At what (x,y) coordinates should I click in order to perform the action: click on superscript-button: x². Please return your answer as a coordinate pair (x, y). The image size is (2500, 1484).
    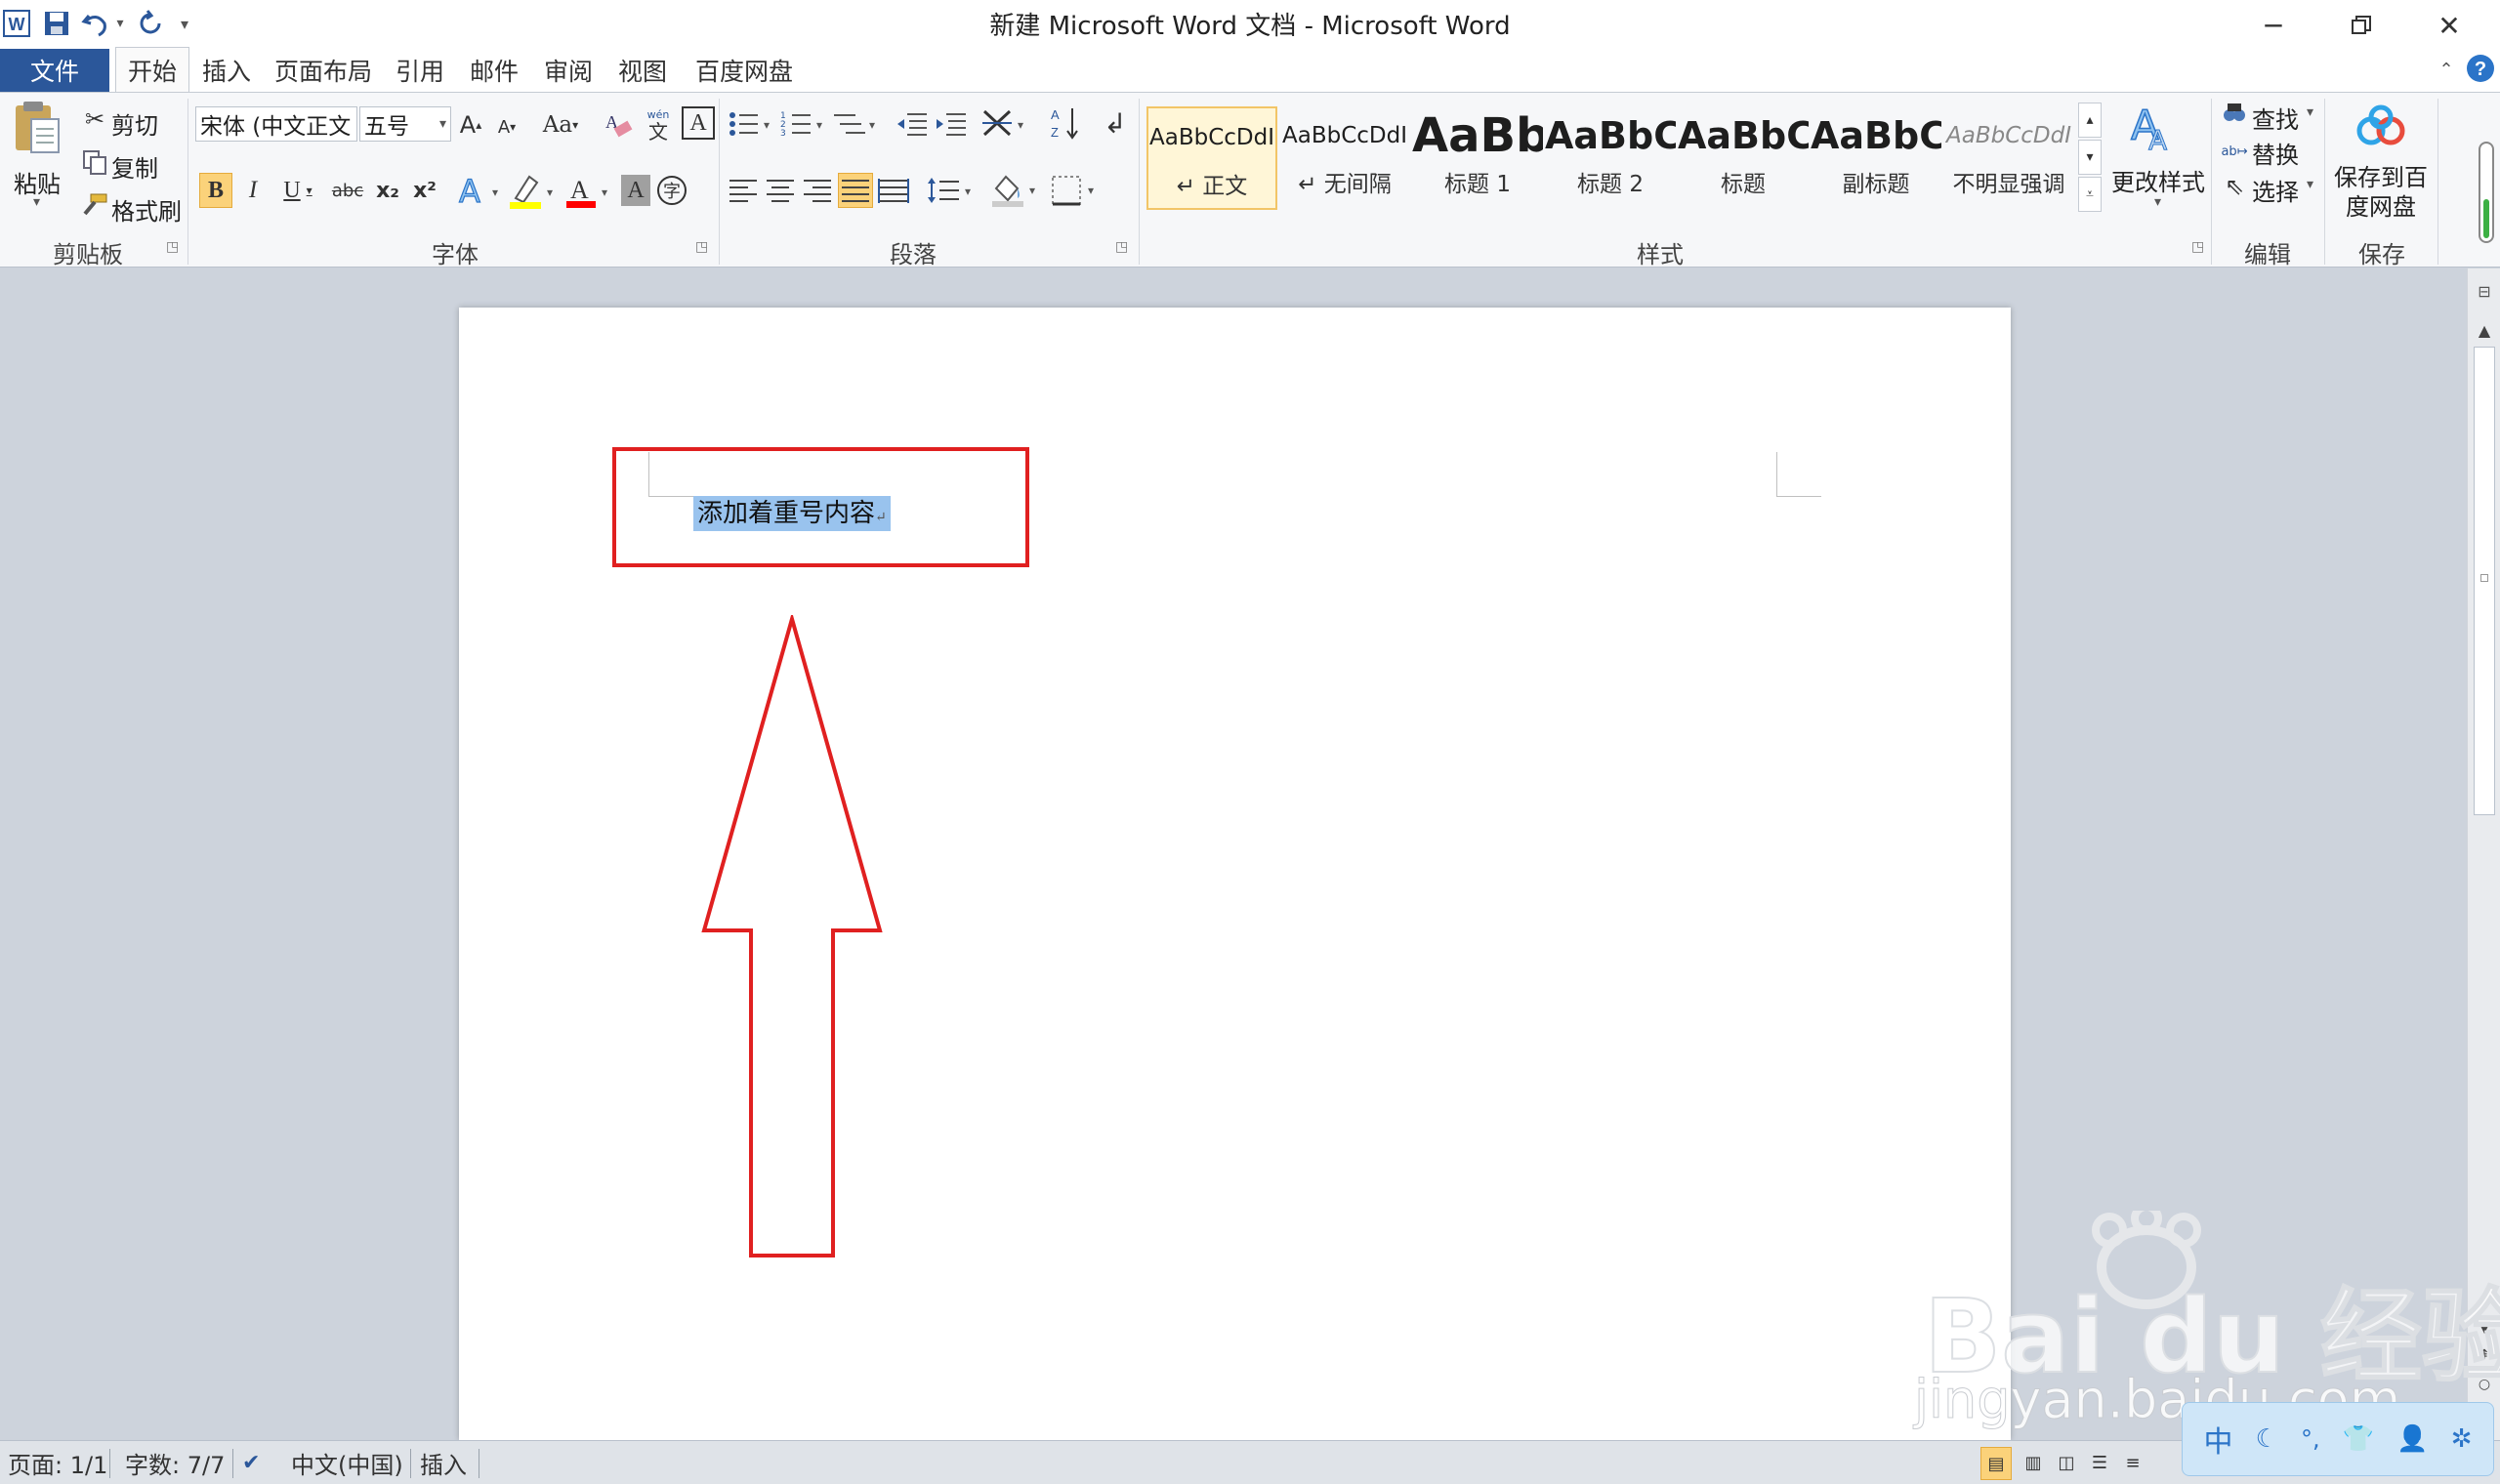
    Looking at the image, I should click on (424, 191).